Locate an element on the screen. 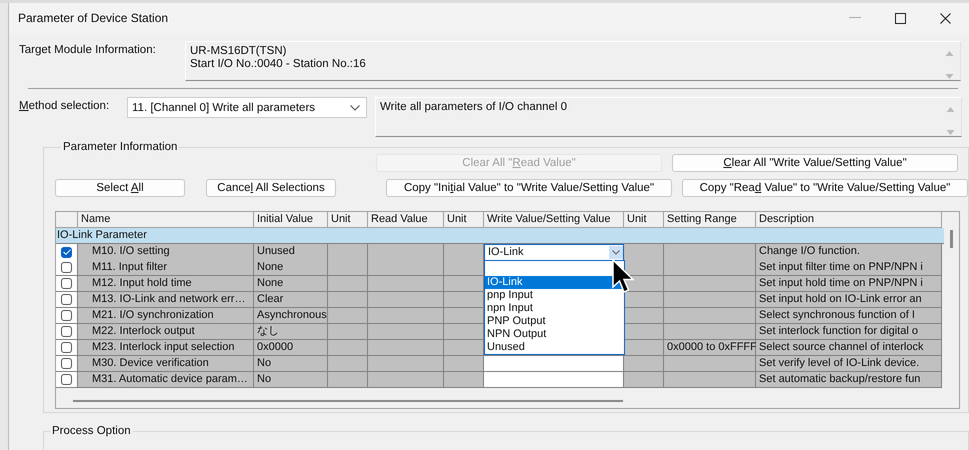 The width and height of the screenshot is (969, 450). method-selection-label: Method selection: is located at coordinates (64, 105).